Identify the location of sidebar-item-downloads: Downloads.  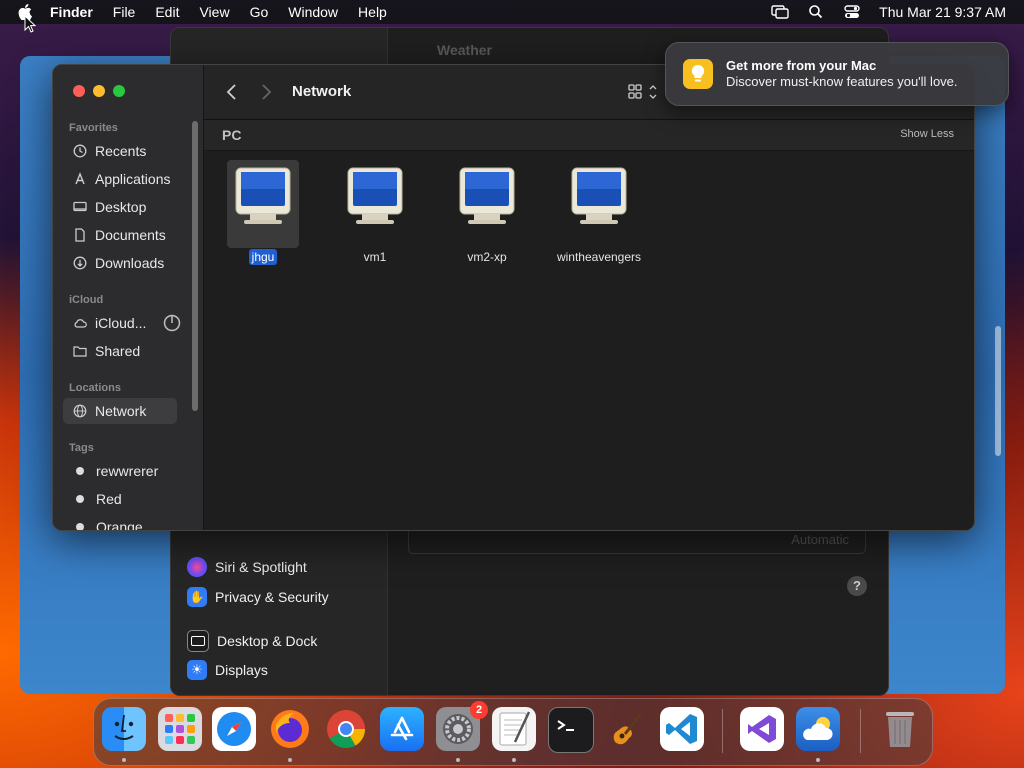
(120, 263).